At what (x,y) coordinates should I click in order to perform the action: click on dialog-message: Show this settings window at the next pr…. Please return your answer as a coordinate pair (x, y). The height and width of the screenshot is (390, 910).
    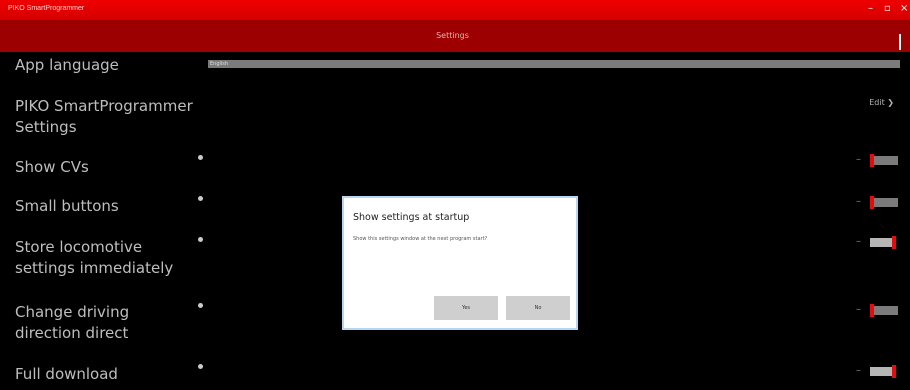
    Looking at the image, I should click on (420, 239).